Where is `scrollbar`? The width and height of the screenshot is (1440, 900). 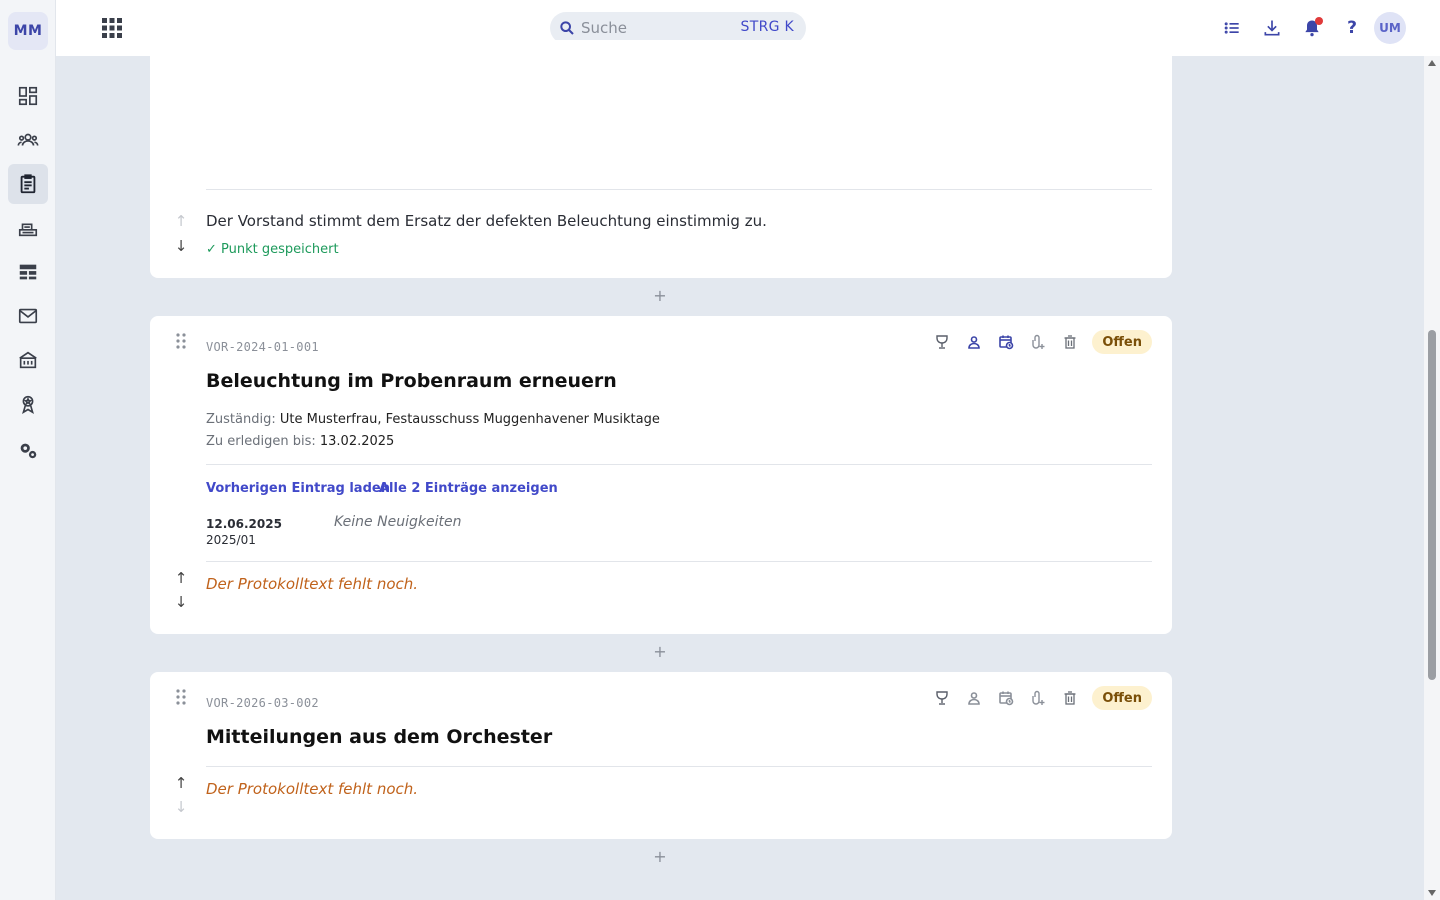 scrollbar is located at coordinates (1432, 478).